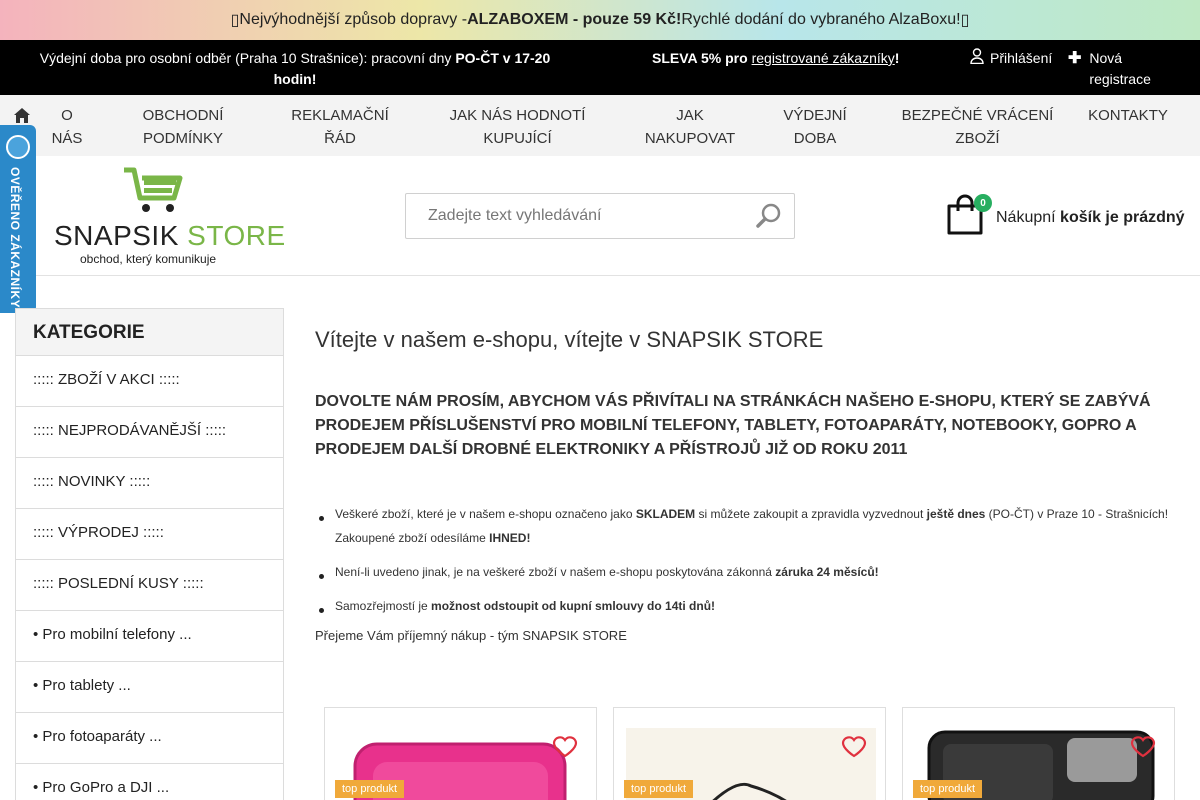 The height and width of the screenshot is (800, 1200). What do you see at coordinates (983, 203) in the screenshot?
I see `cart-count-badge: 0` at bounding box center [983, 203].